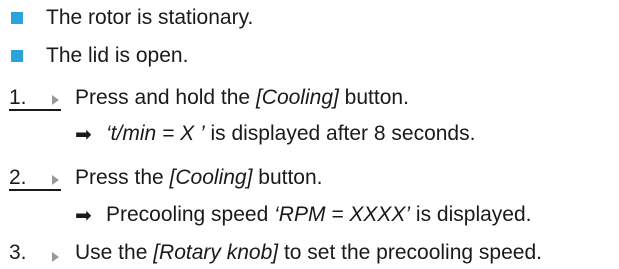 Image resolution: width=619 pixels, height=269 pixels. What do you see at coordinates (150, 17) in the screenshot?
I see `precondition-text: The rotor is stationary.` at bounding box center [150, 17].